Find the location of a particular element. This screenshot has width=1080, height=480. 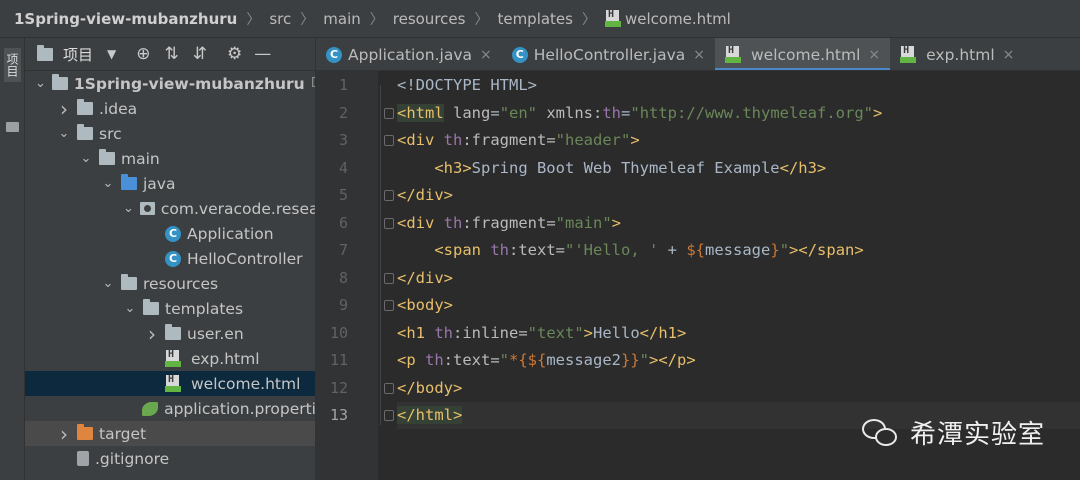

breadcrumb-main: main is located at coordinates (341, 19).